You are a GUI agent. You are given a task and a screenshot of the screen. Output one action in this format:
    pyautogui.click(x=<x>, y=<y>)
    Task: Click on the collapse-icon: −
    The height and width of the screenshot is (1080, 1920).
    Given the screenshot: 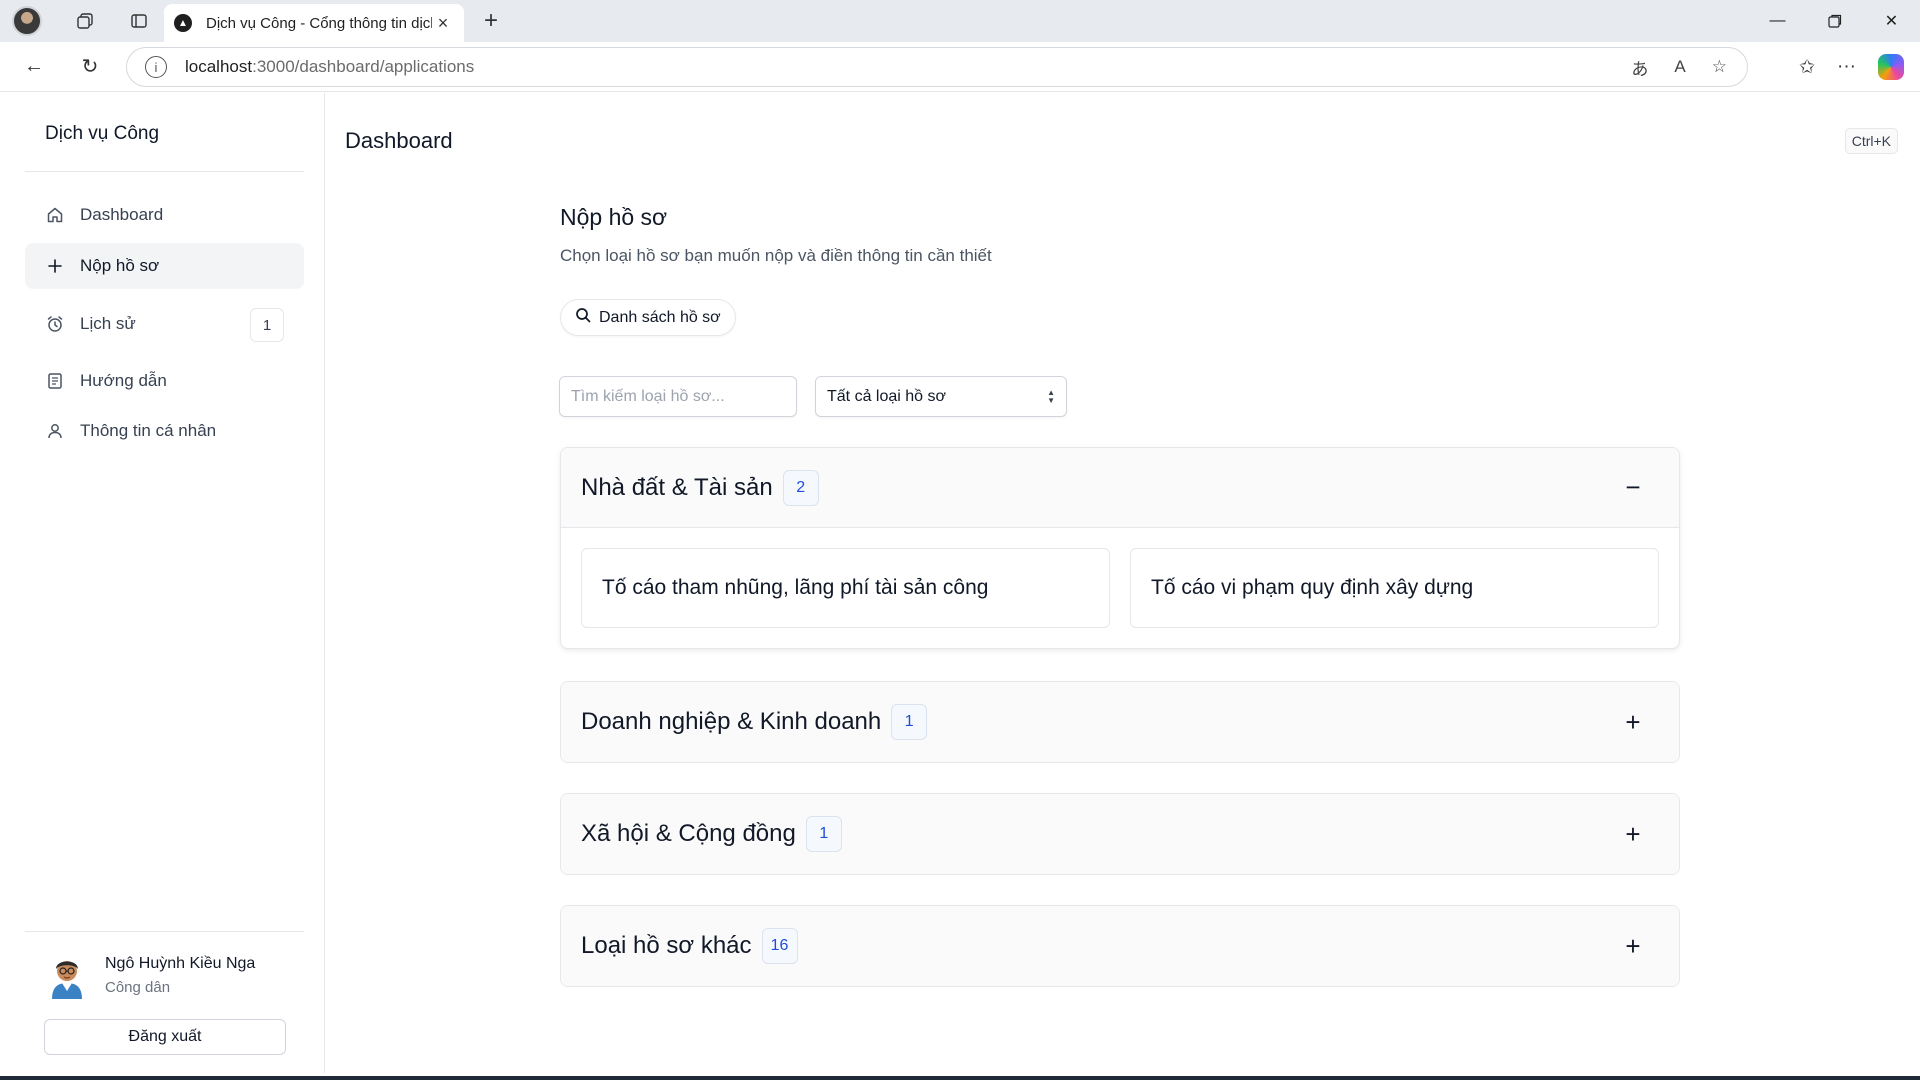 What is the action you would take?
    pyautogui.click(x=1633, y=487)
    